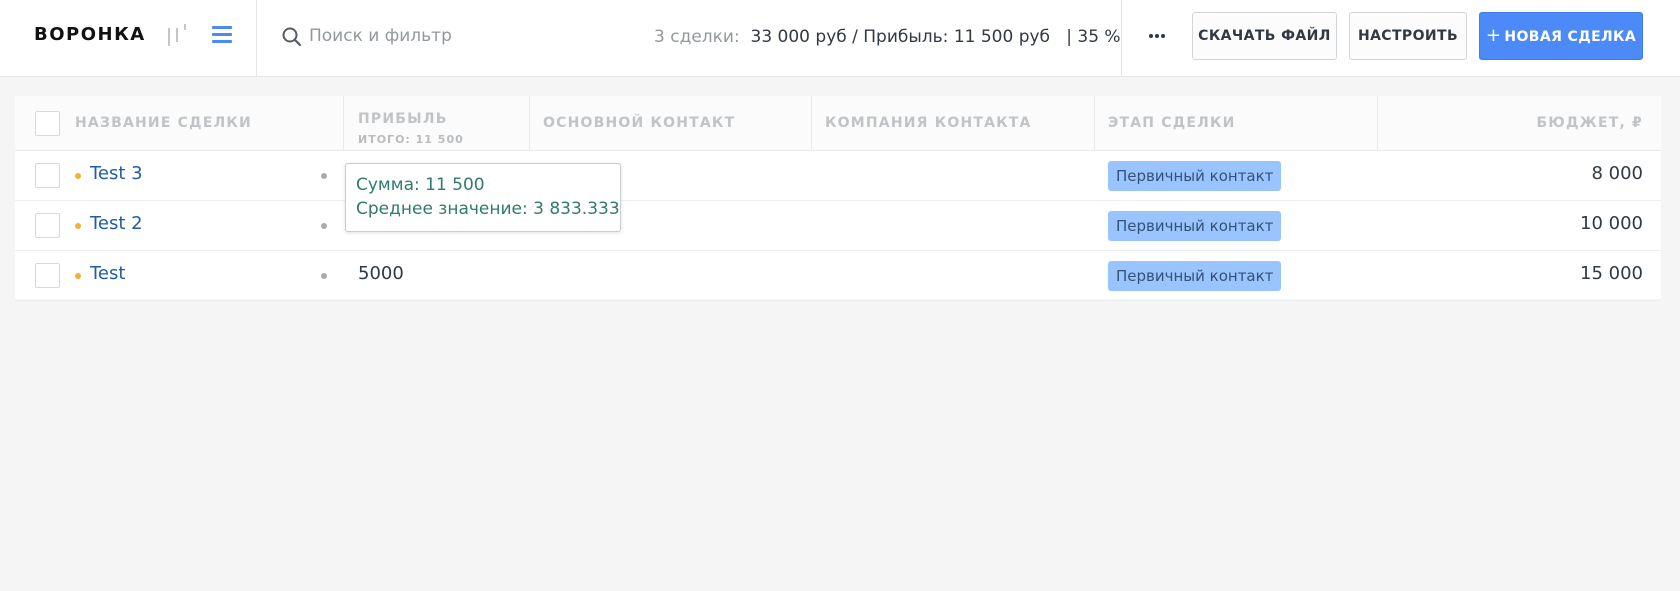 This screenshot has height=591, width=1680. I want to click on deals-percent: | 35 %, so click(1093, 37).